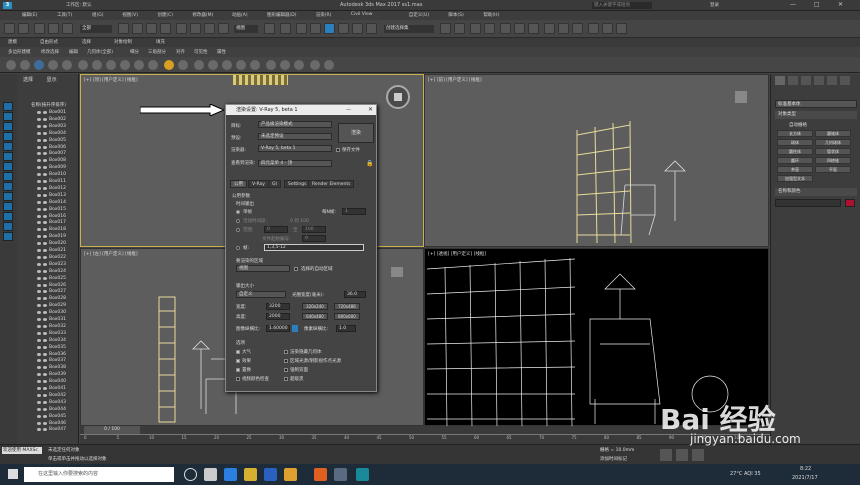 The image size is (860, 485). I want to click on app-logo: 3, so click(7, 5).